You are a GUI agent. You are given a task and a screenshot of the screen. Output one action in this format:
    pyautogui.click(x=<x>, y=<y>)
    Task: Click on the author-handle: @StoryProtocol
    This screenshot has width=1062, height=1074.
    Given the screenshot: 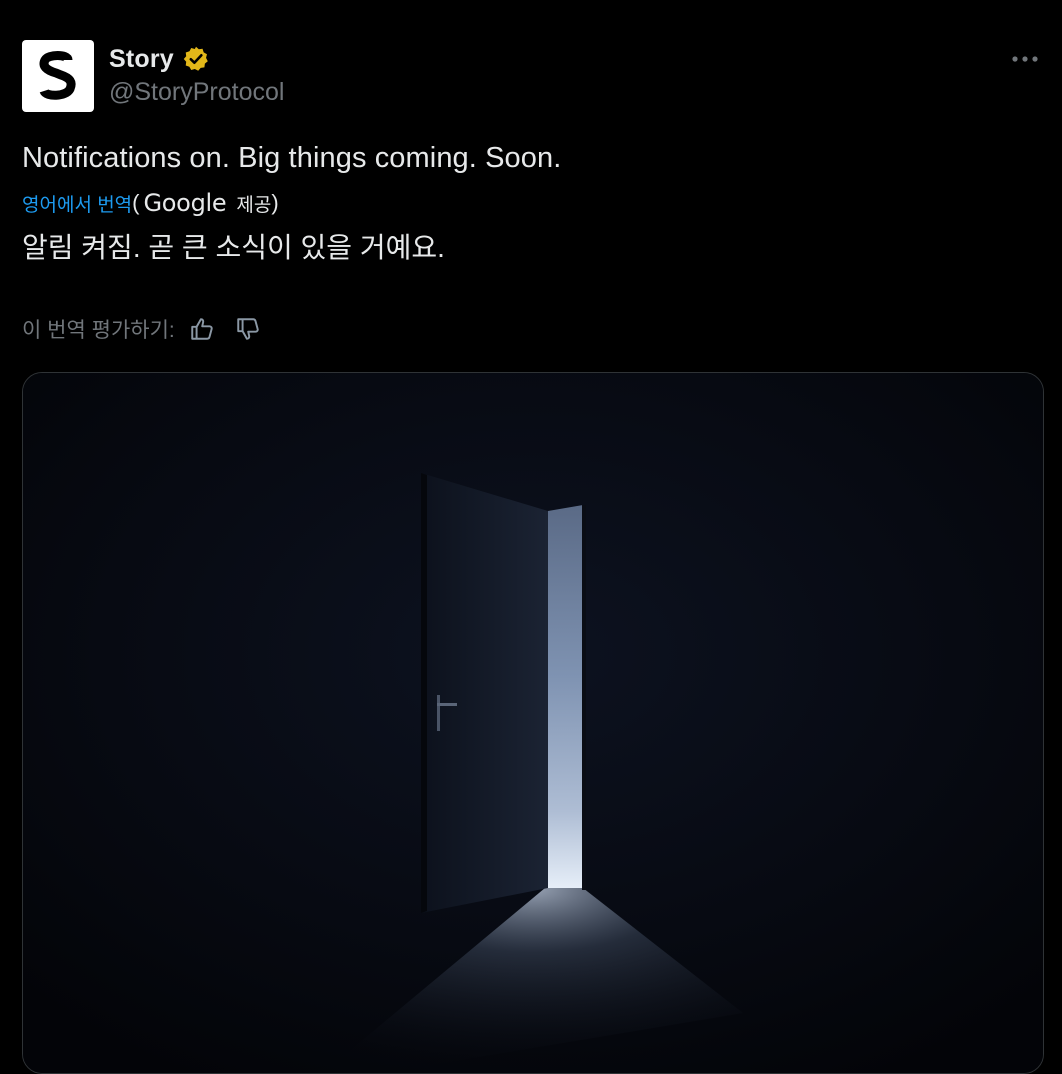 What is the action you would take?
    pyautogui.click(x=196, y=92)
    